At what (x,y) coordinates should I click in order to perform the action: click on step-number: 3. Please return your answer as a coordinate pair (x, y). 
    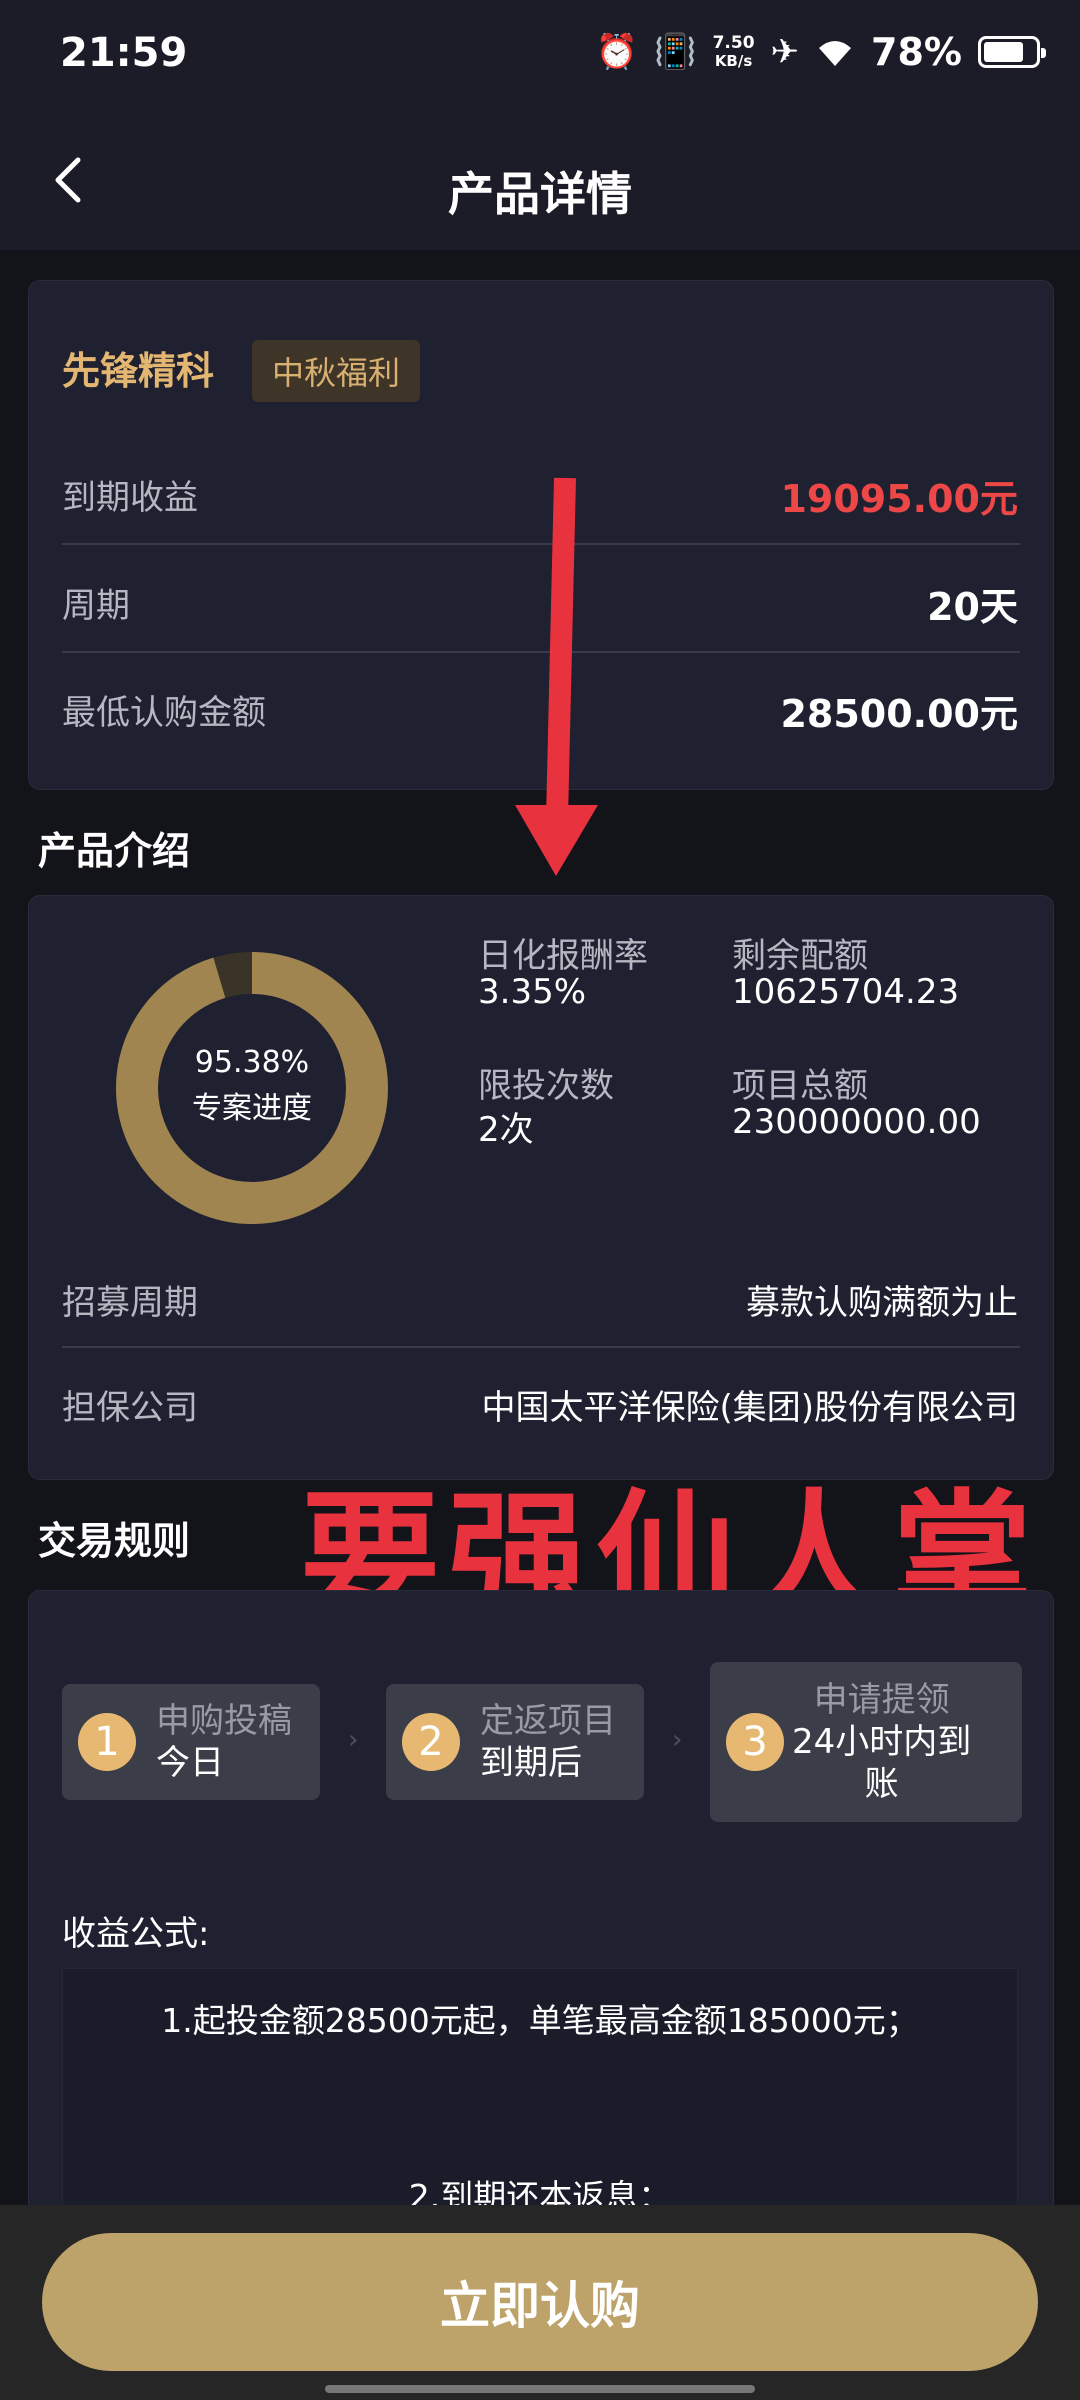
    Looking at the image, I should click on (755, 1742).